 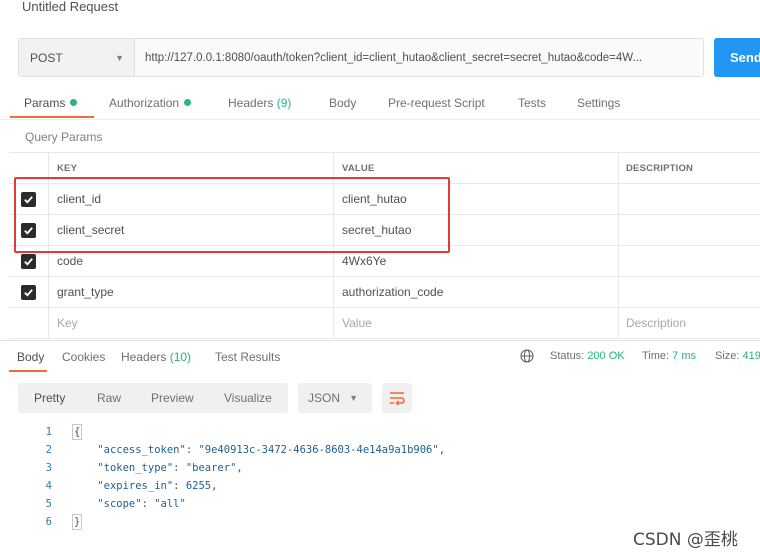 I want to click on new-value-input: Value, so click(x=476, y=323).